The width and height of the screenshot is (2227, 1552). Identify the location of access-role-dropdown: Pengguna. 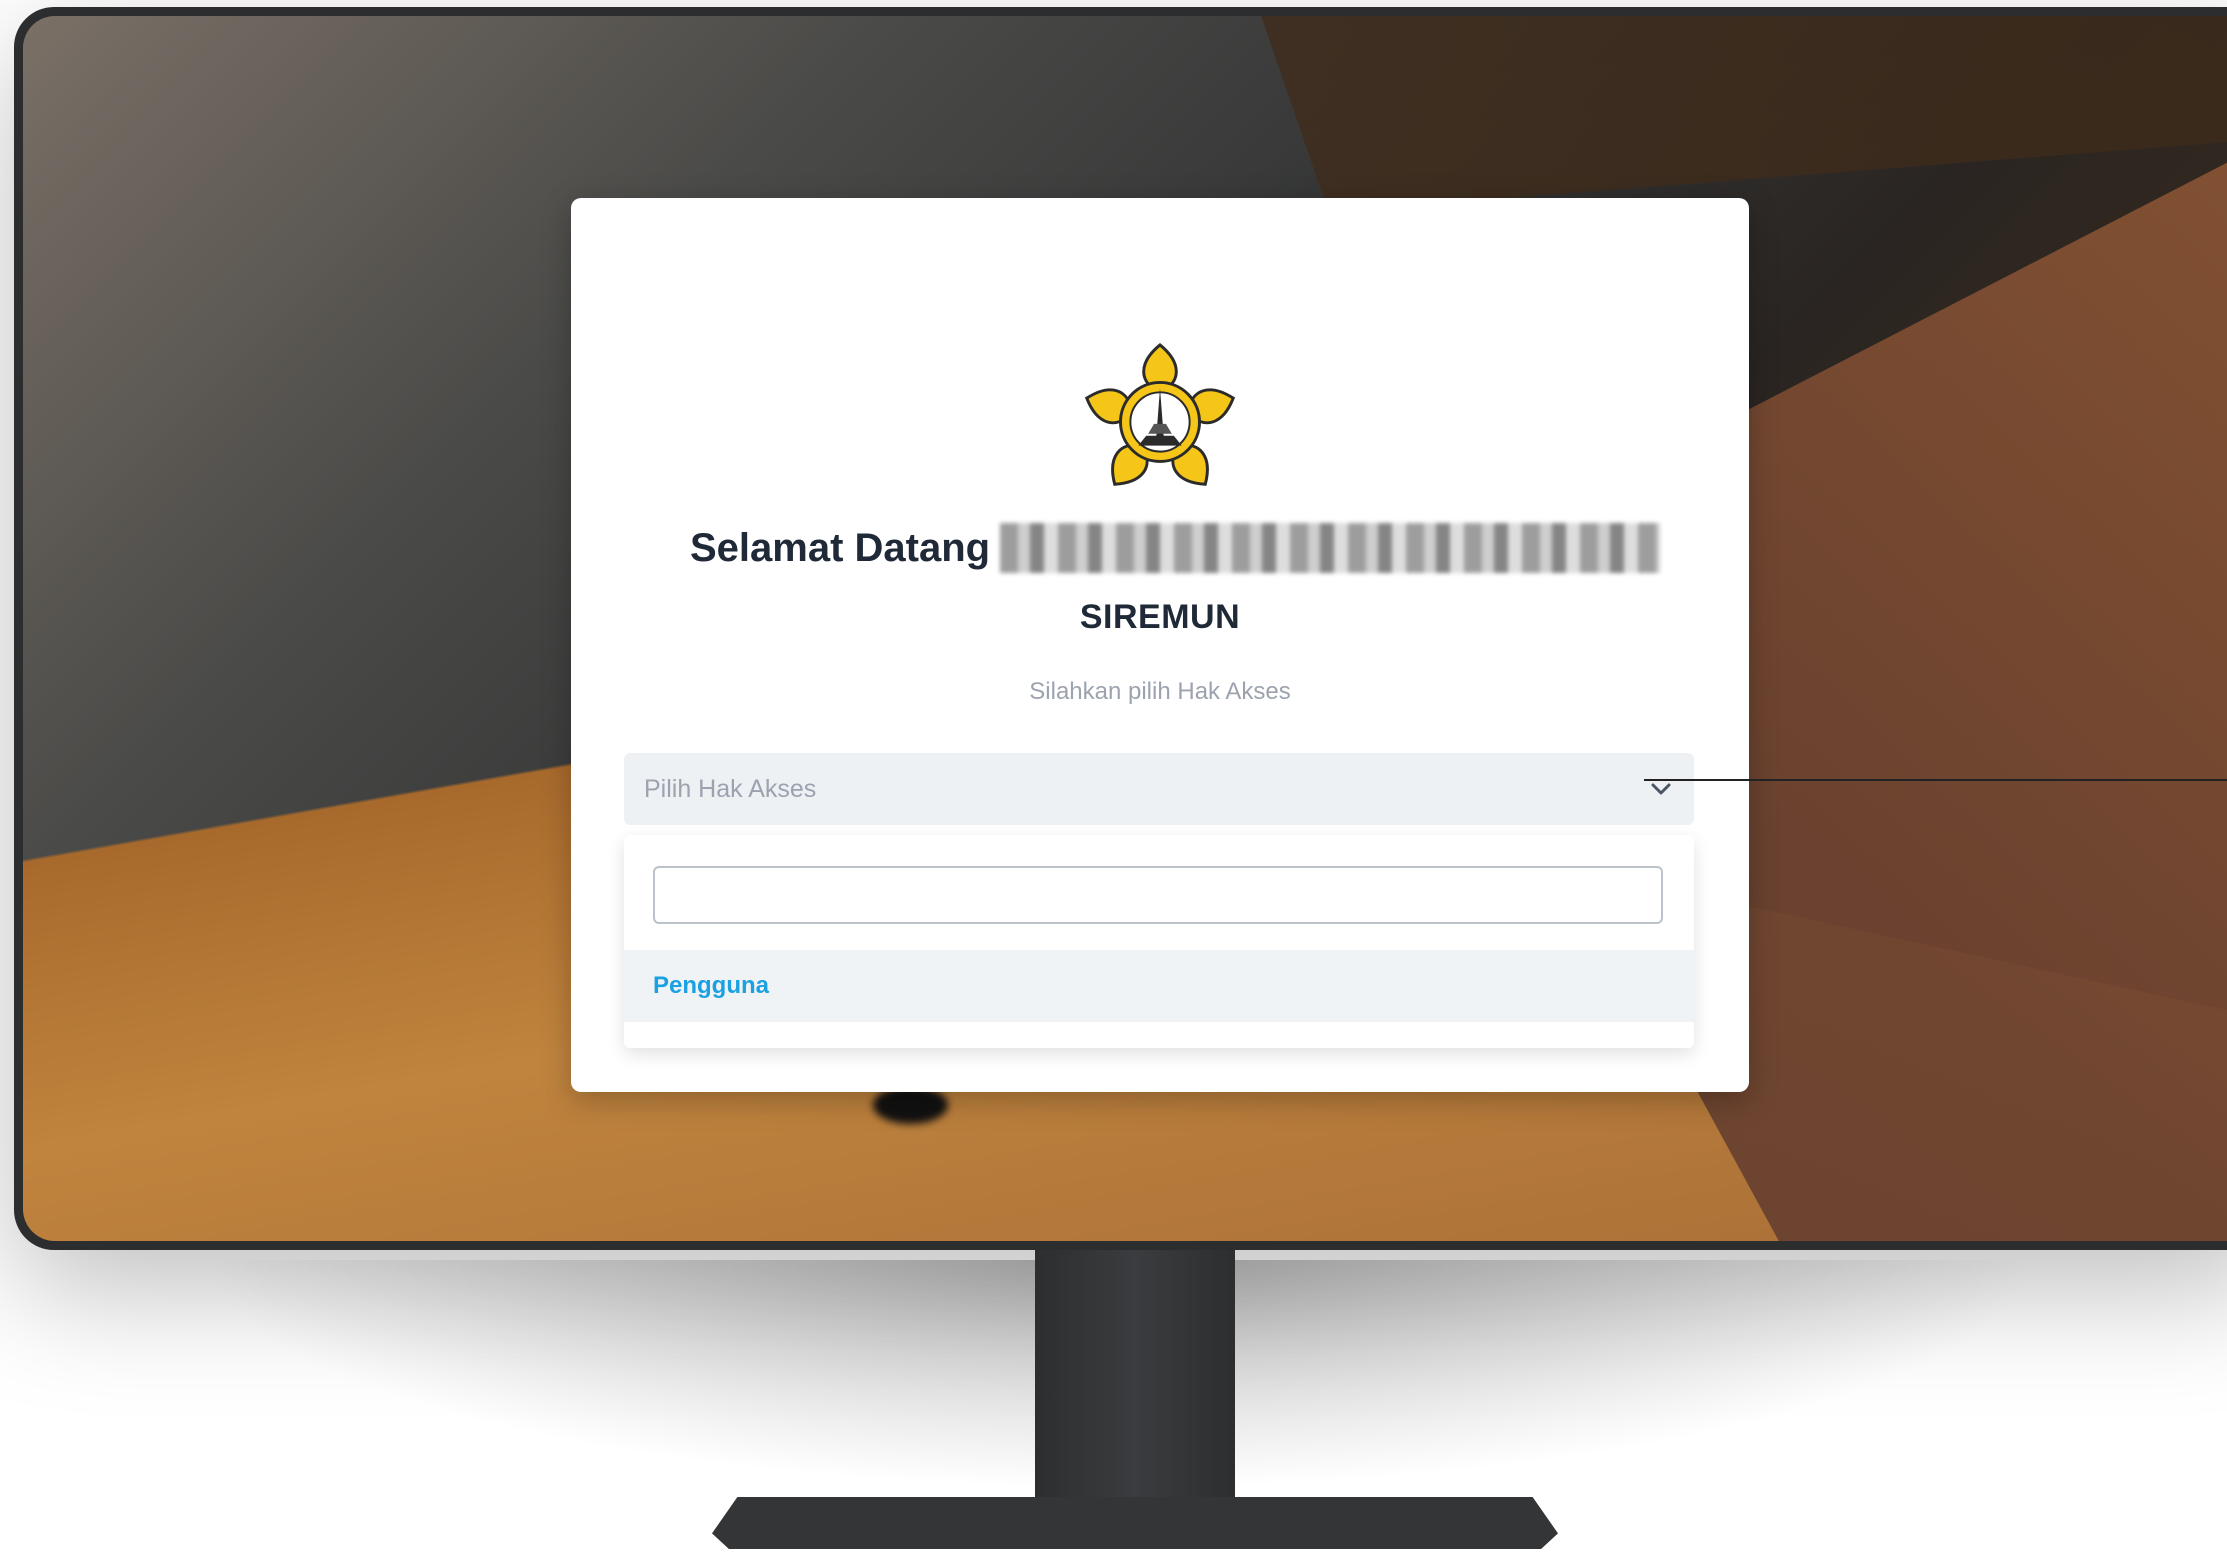
(1159, 941).